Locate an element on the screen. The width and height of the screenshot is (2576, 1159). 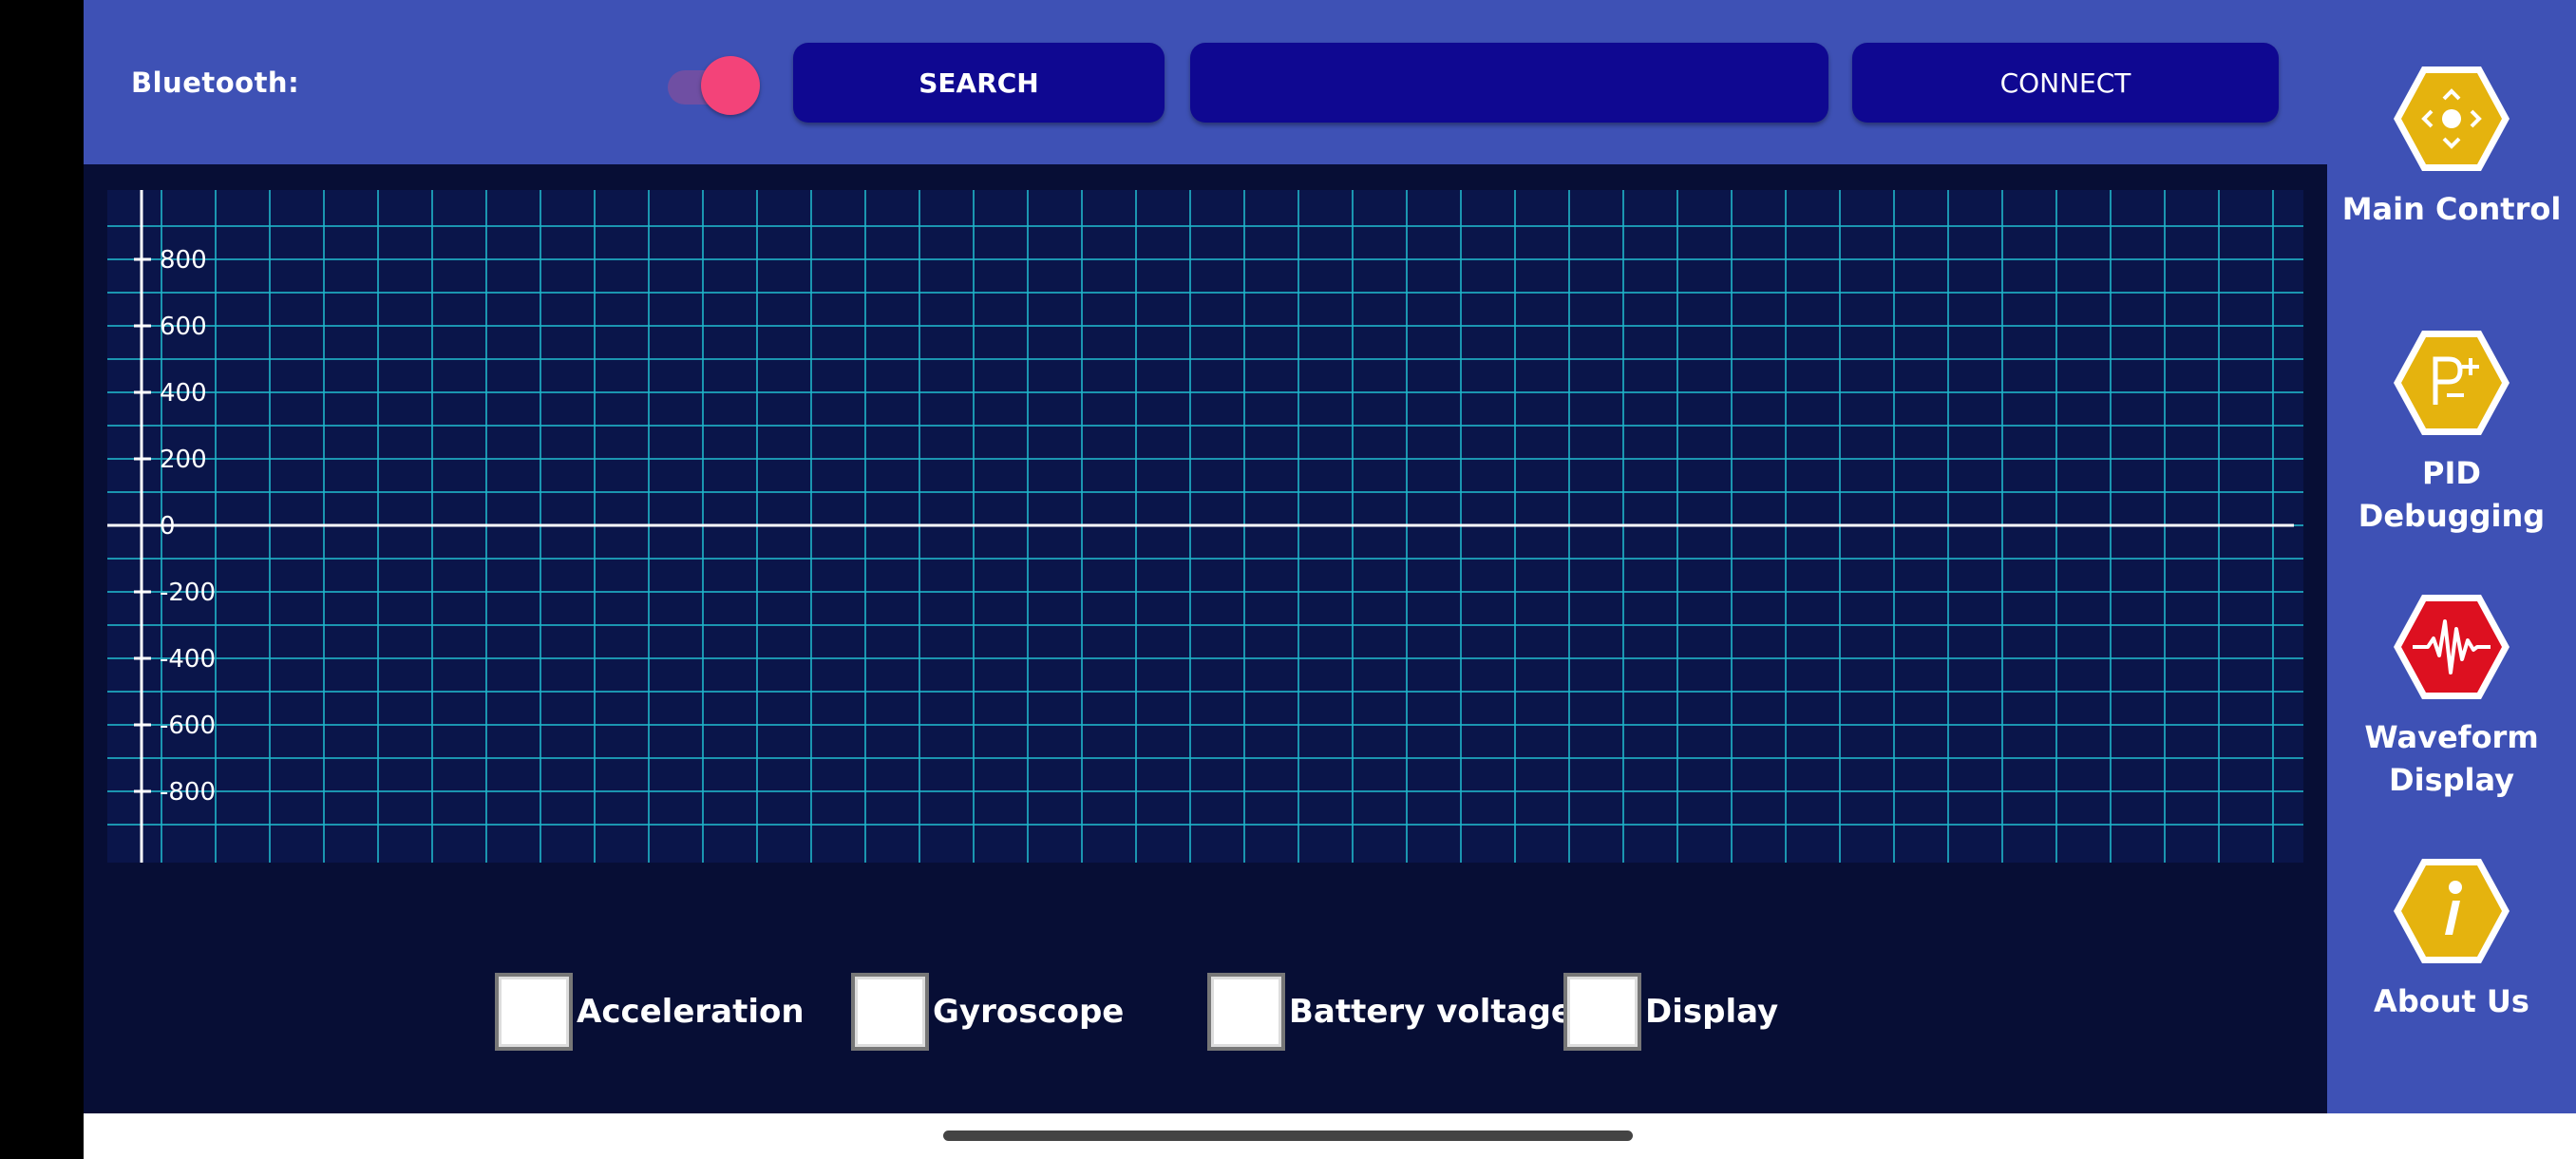
home-indicator is located at coordinates (1288, 1135).